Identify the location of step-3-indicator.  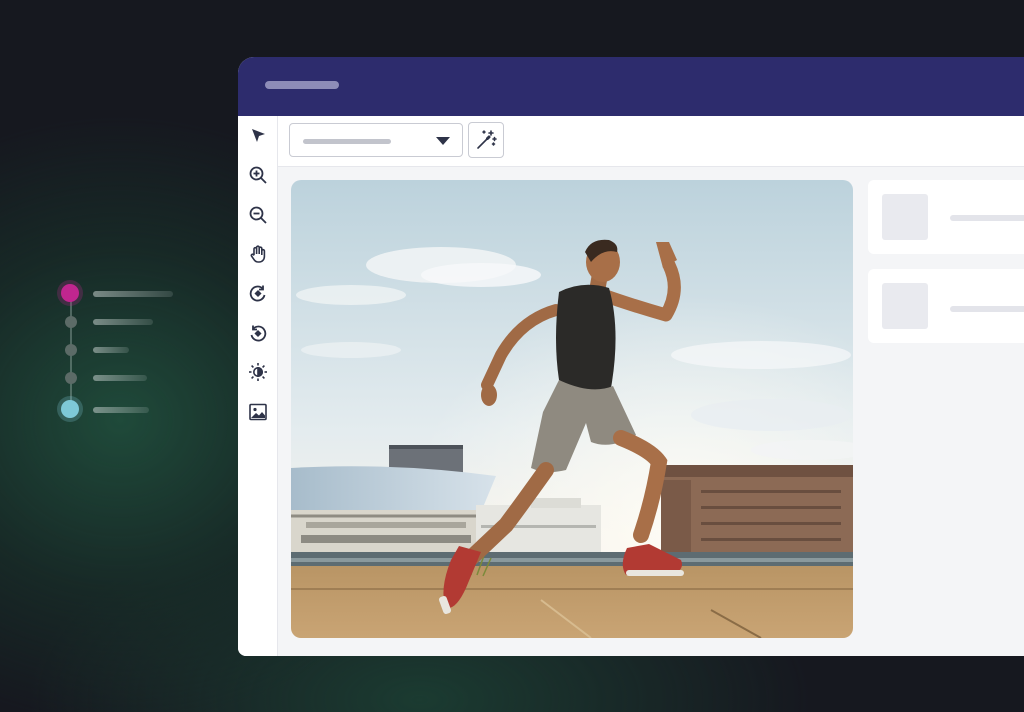
(71, 350).